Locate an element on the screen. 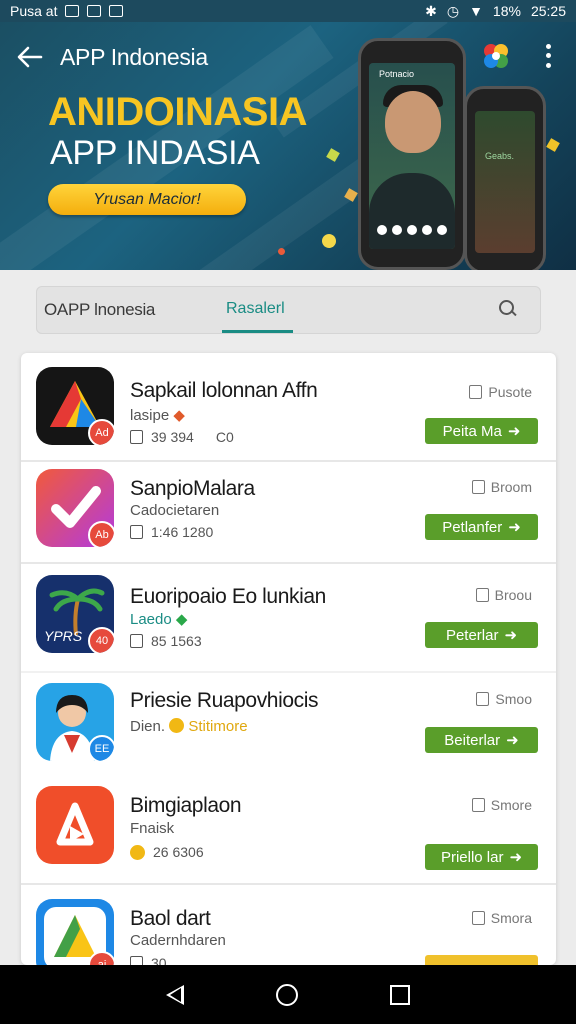 The height and width of the screenshot is (1024, 576). nav-back-icon is located at coordinates (175, 994).